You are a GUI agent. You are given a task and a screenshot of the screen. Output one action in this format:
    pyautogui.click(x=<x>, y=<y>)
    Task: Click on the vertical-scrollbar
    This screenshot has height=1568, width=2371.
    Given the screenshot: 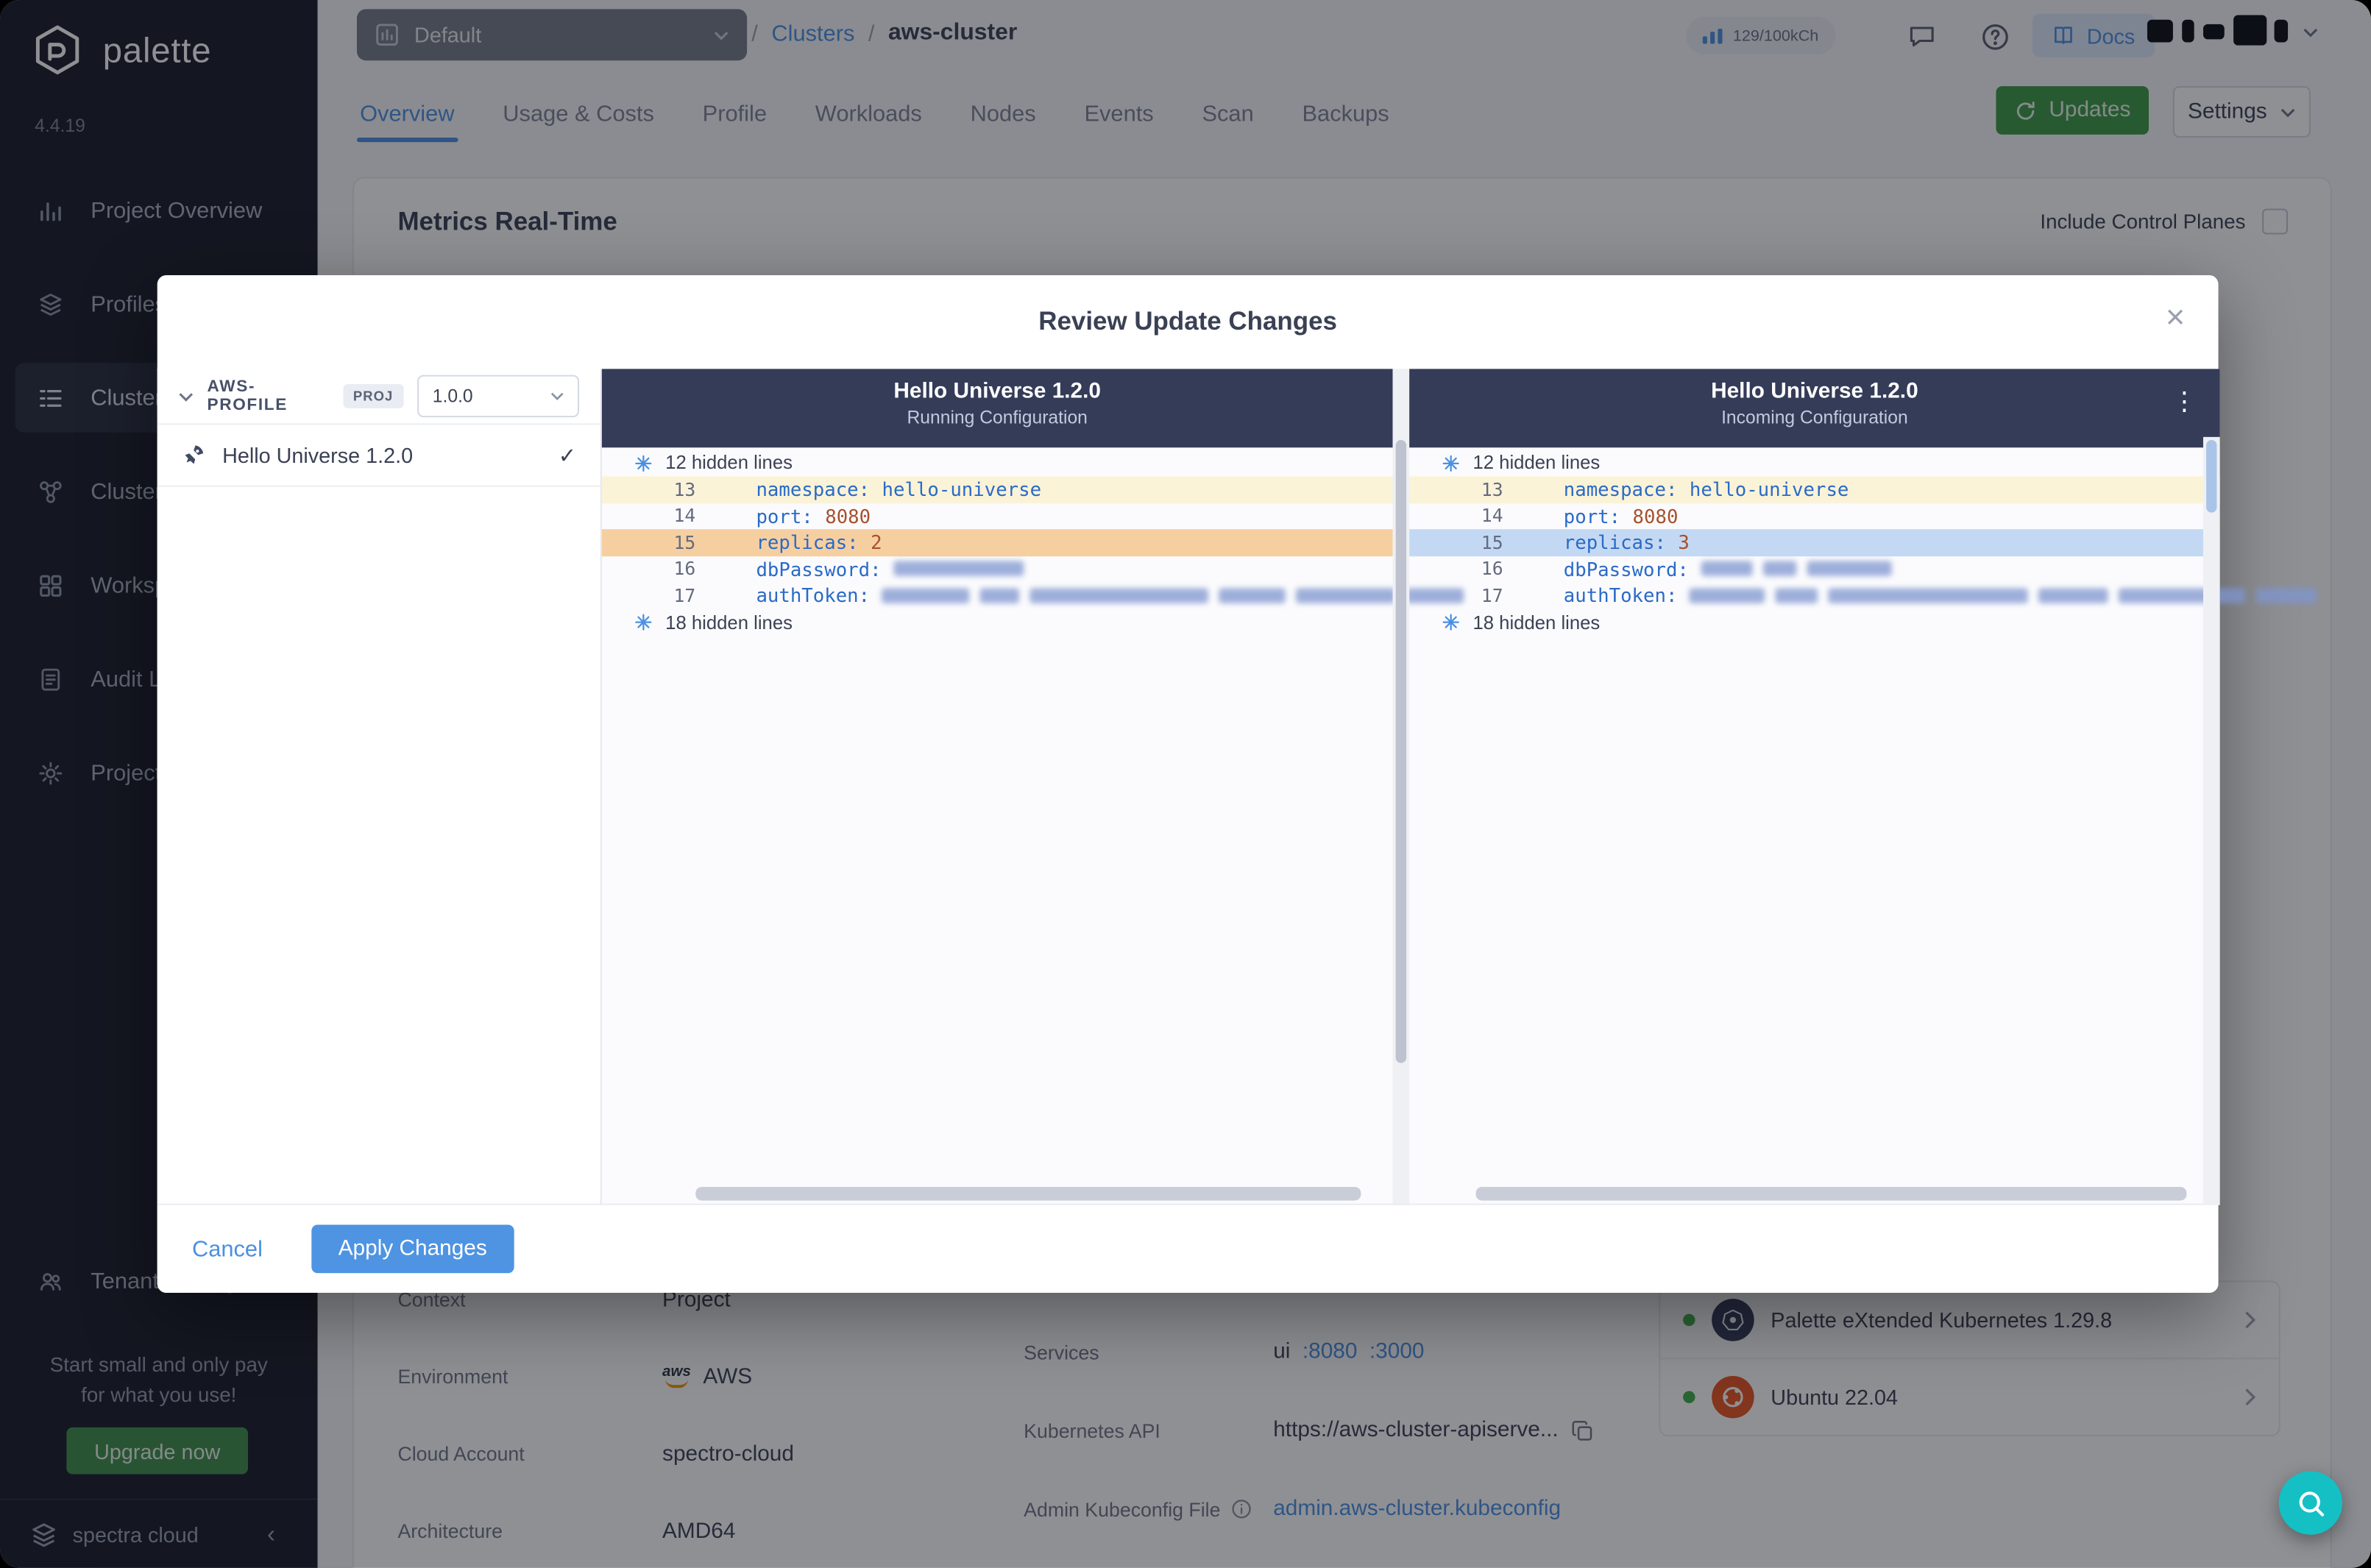 What is the action you would take?
    pyautogui.click(x=1401, y=787)
    